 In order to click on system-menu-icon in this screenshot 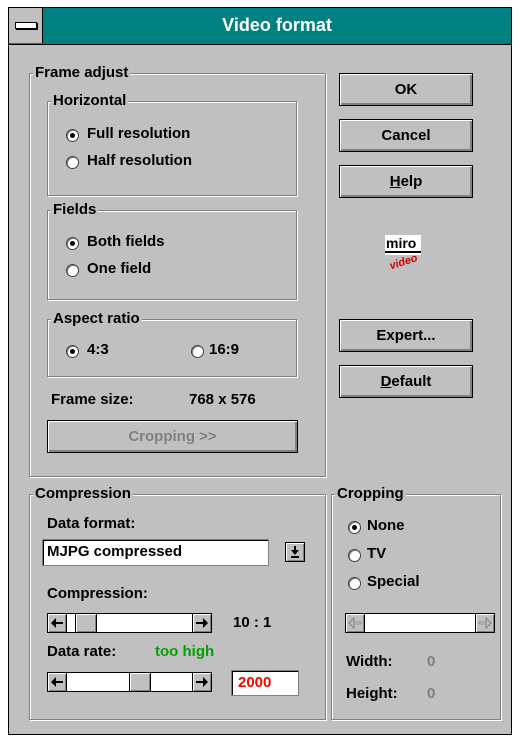, I will do `click(26, 25)`.